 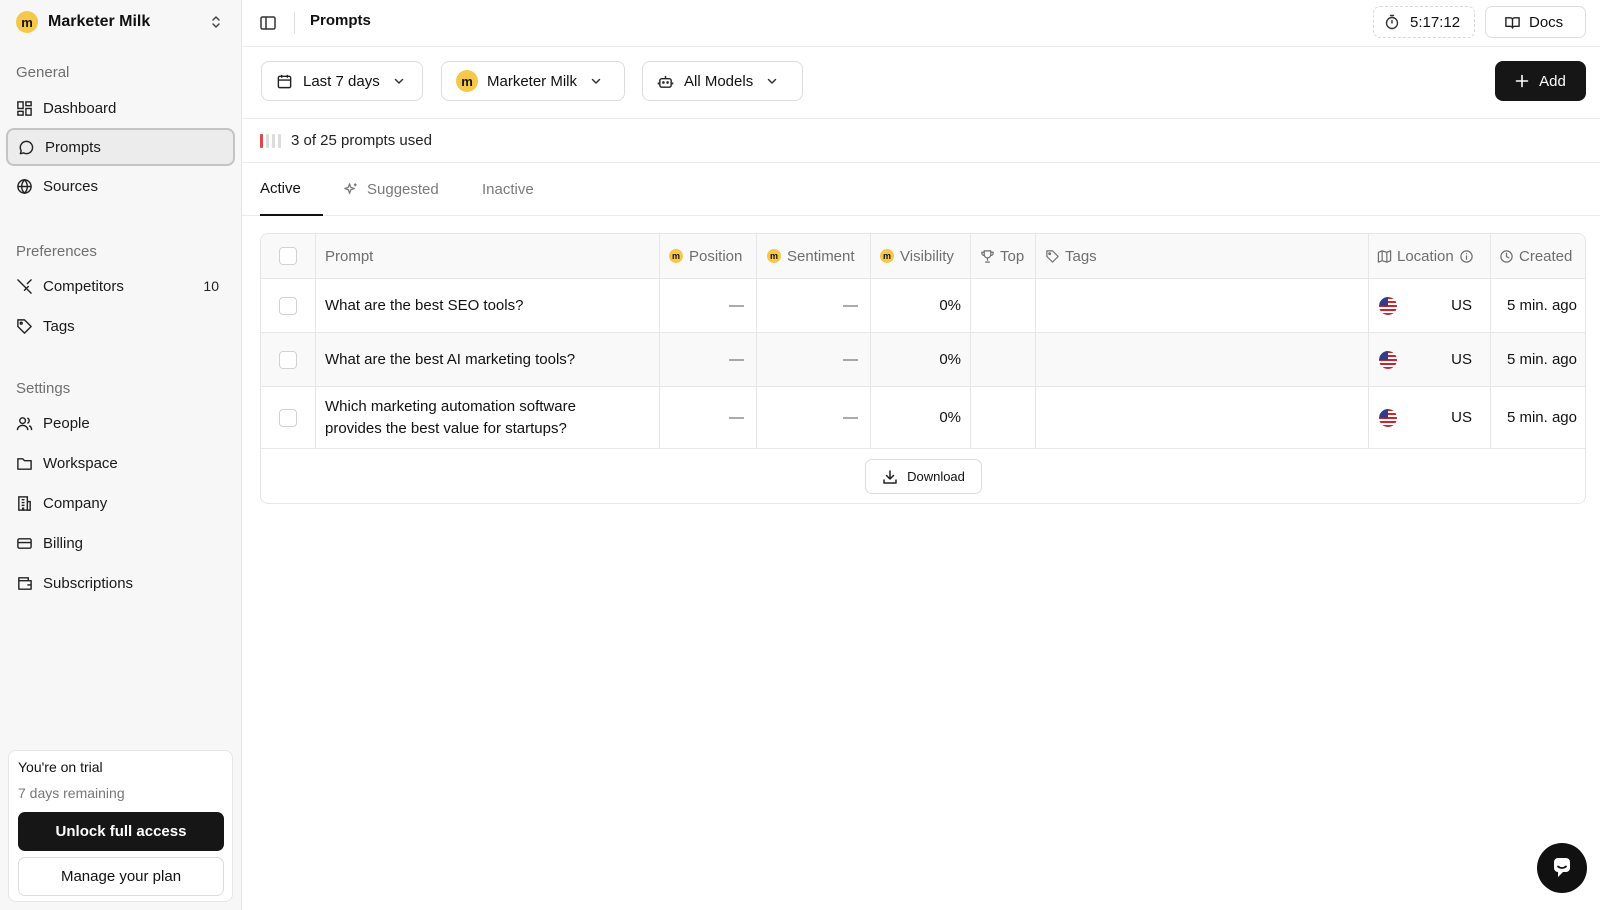 I want to click on brand-logo-mini: m, so click(x=676, y=256).